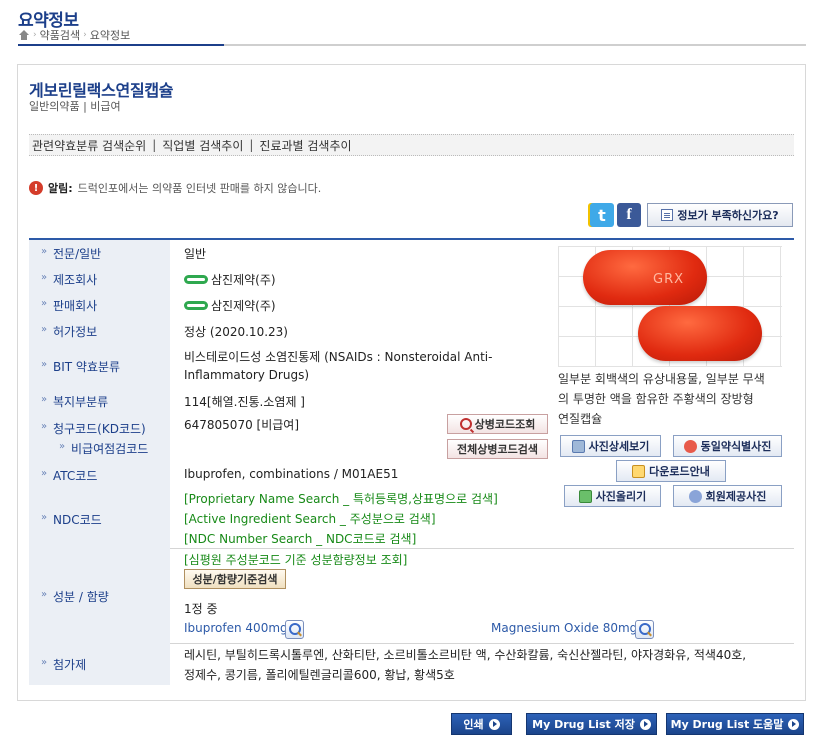 Image resolution: width=840 pixels, height=748 pixels. Describe the element at coordinates (99, 462) in the screenshot. I see `info-label-column` at that location.